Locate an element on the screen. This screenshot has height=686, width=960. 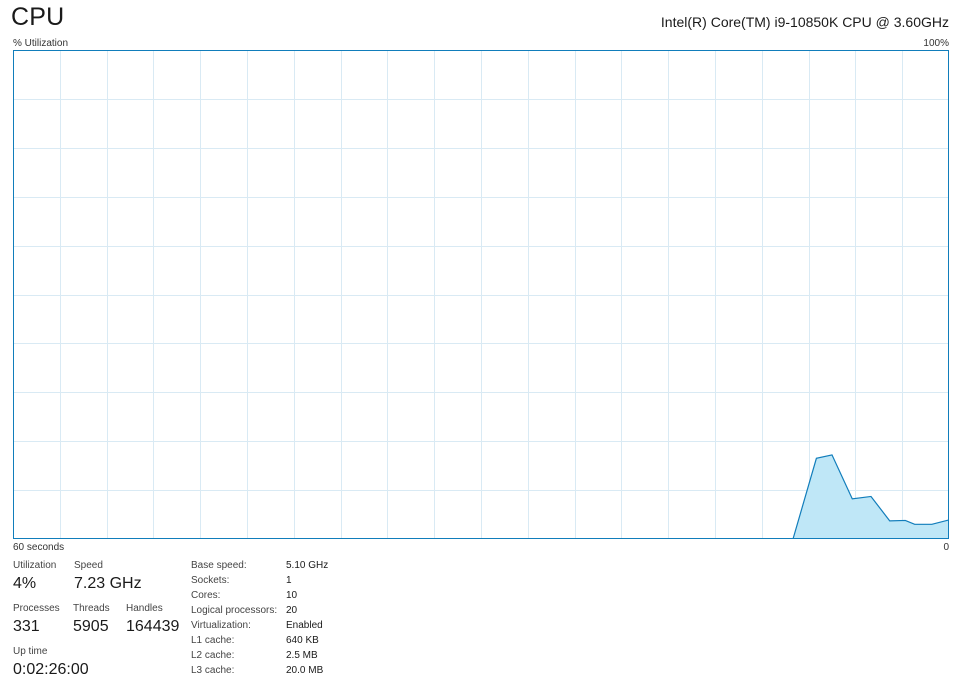
detail-value: 1 is located at coordinates (289, 580).